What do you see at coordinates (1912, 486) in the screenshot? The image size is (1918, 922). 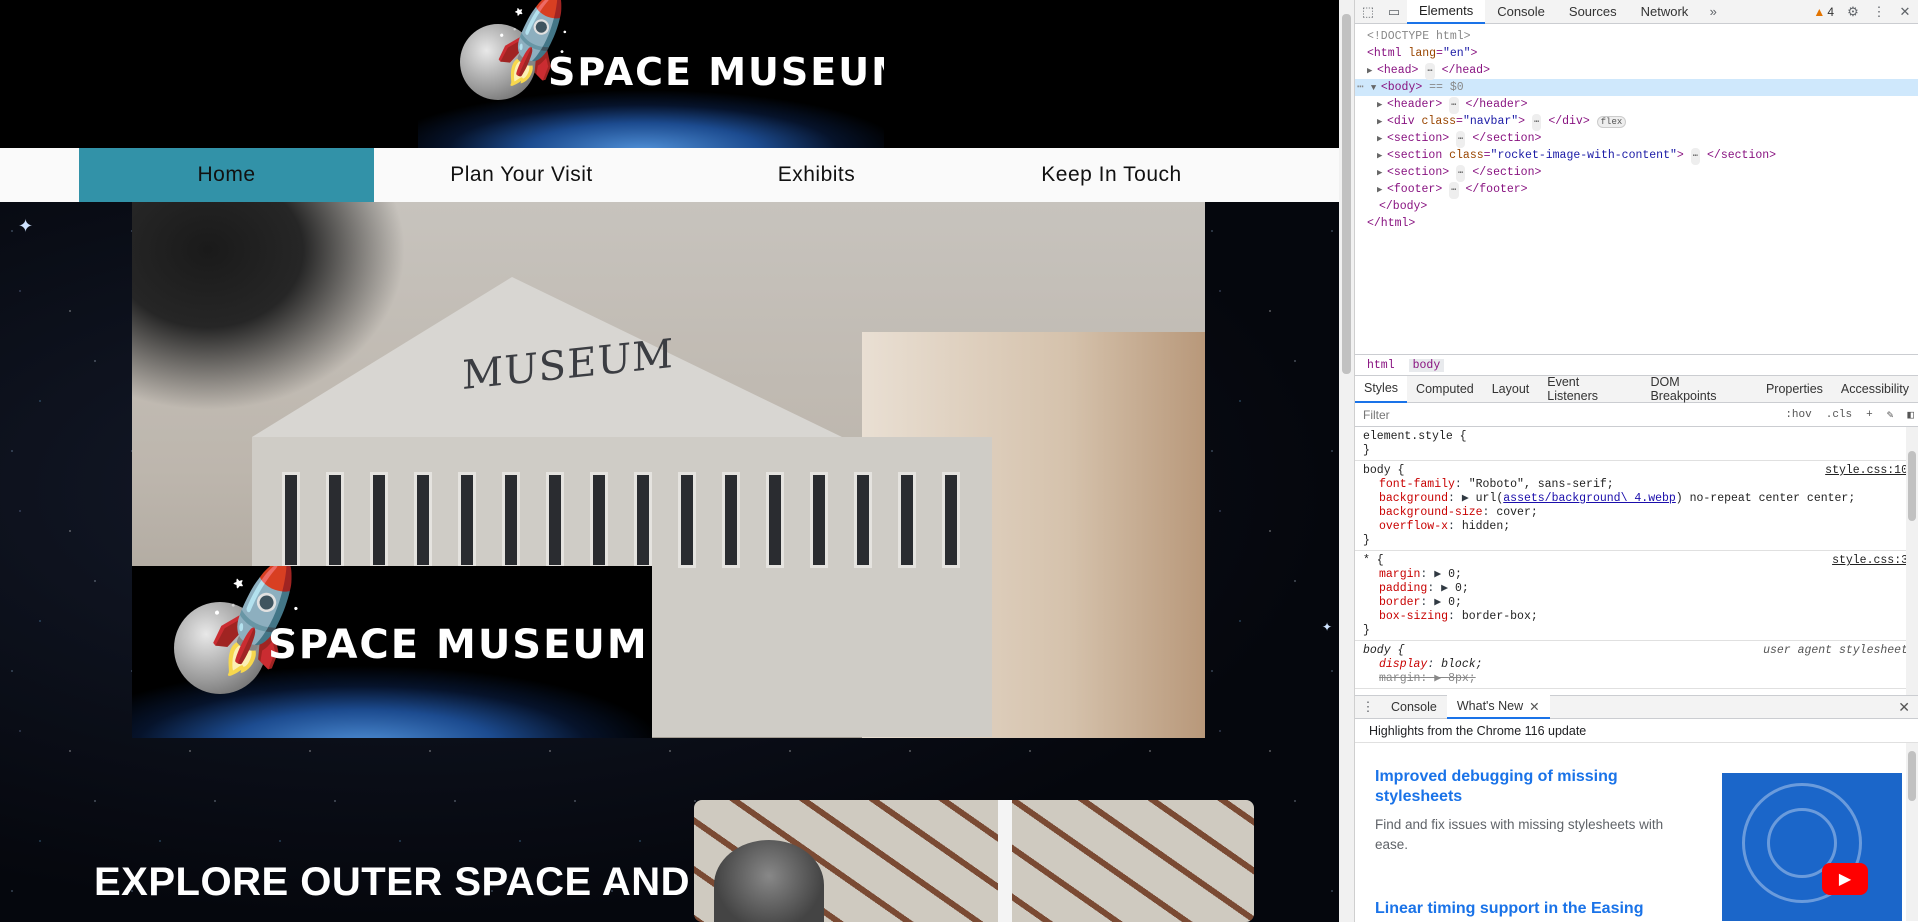 I see `styles-scroll-thumb` at bounding box center [1912, 486].